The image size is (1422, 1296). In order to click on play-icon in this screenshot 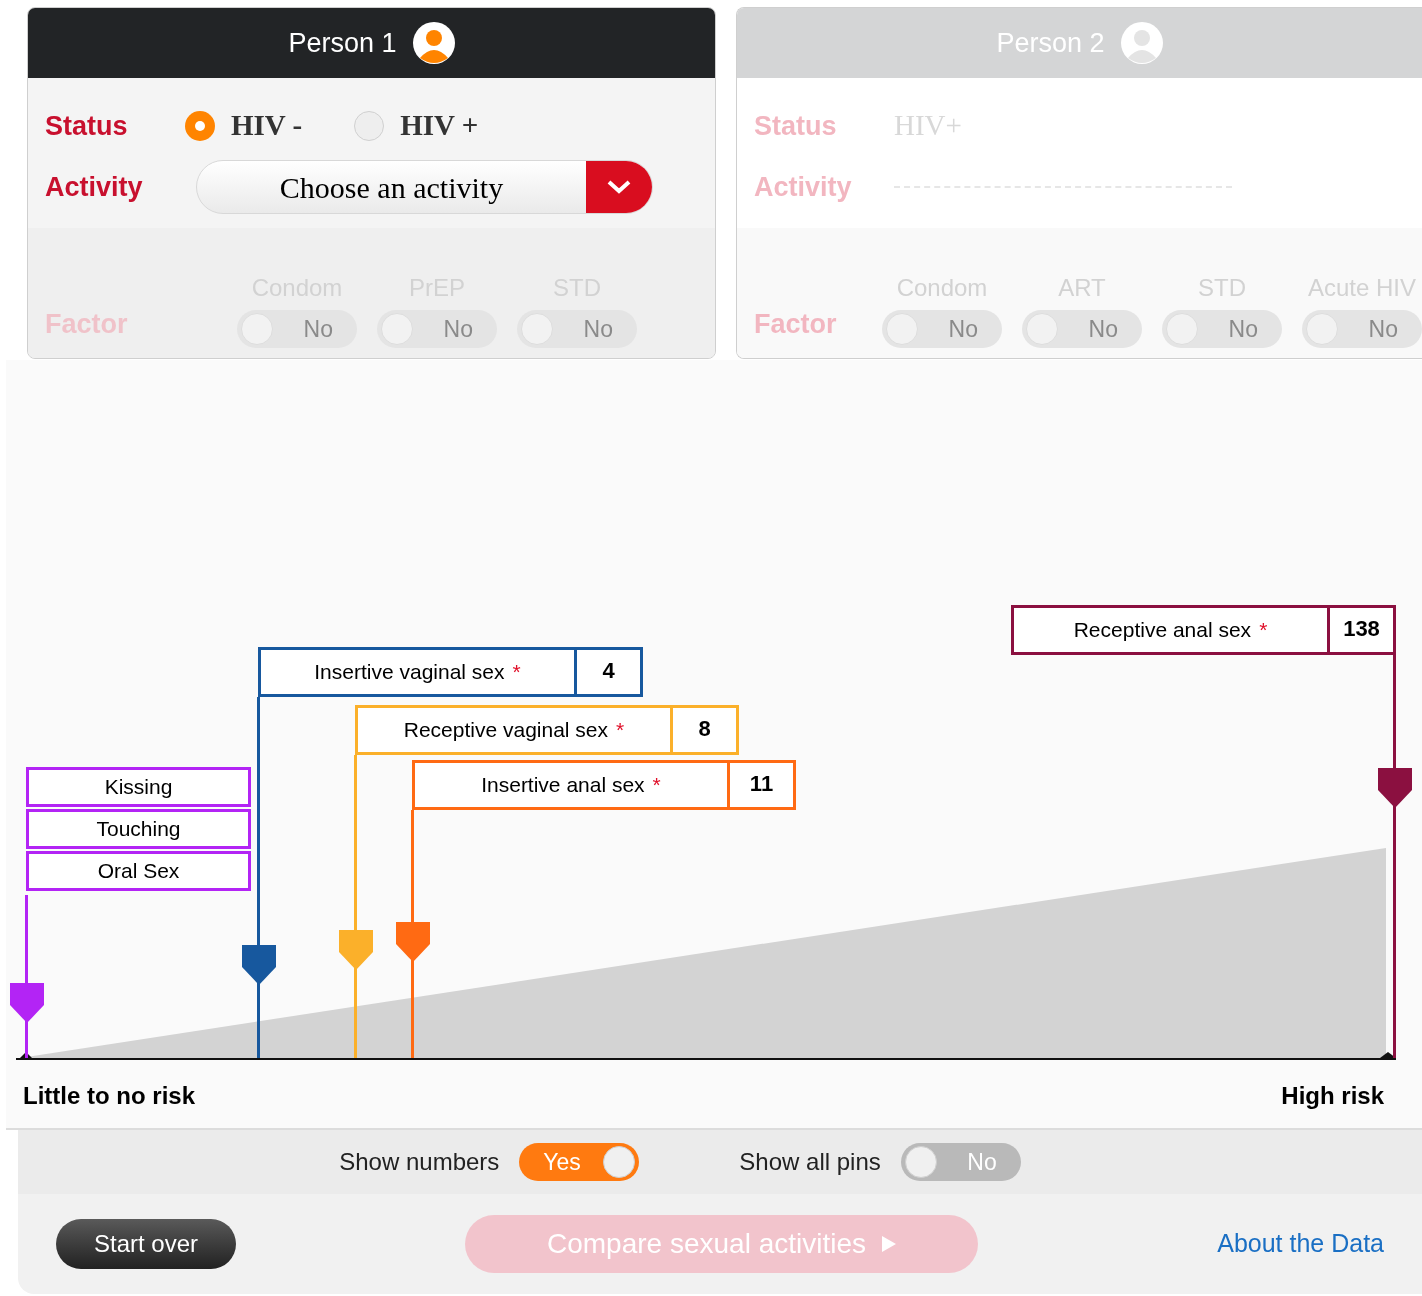, I will do `click(889, 1244)`.